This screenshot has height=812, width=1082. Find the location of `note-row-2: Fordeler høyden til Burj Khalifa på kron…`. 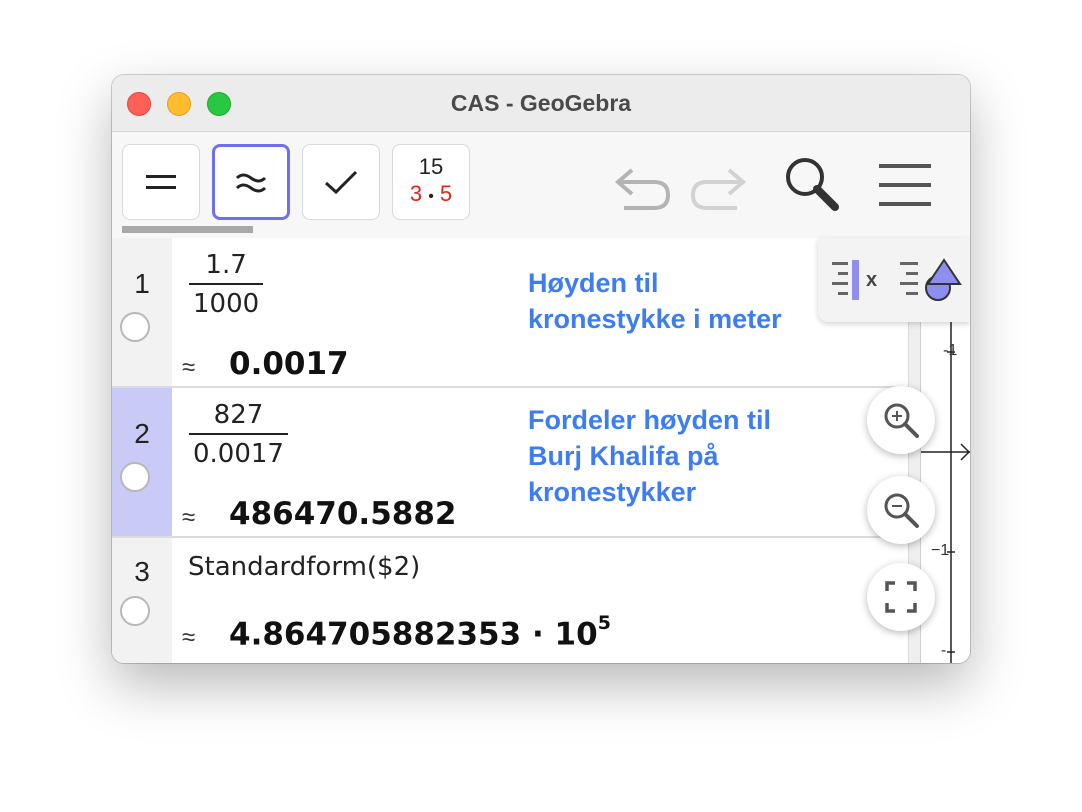

note-row-2: Fordeler høyden til Burj Khalifa på kron… is located at coordinates (649, 456).